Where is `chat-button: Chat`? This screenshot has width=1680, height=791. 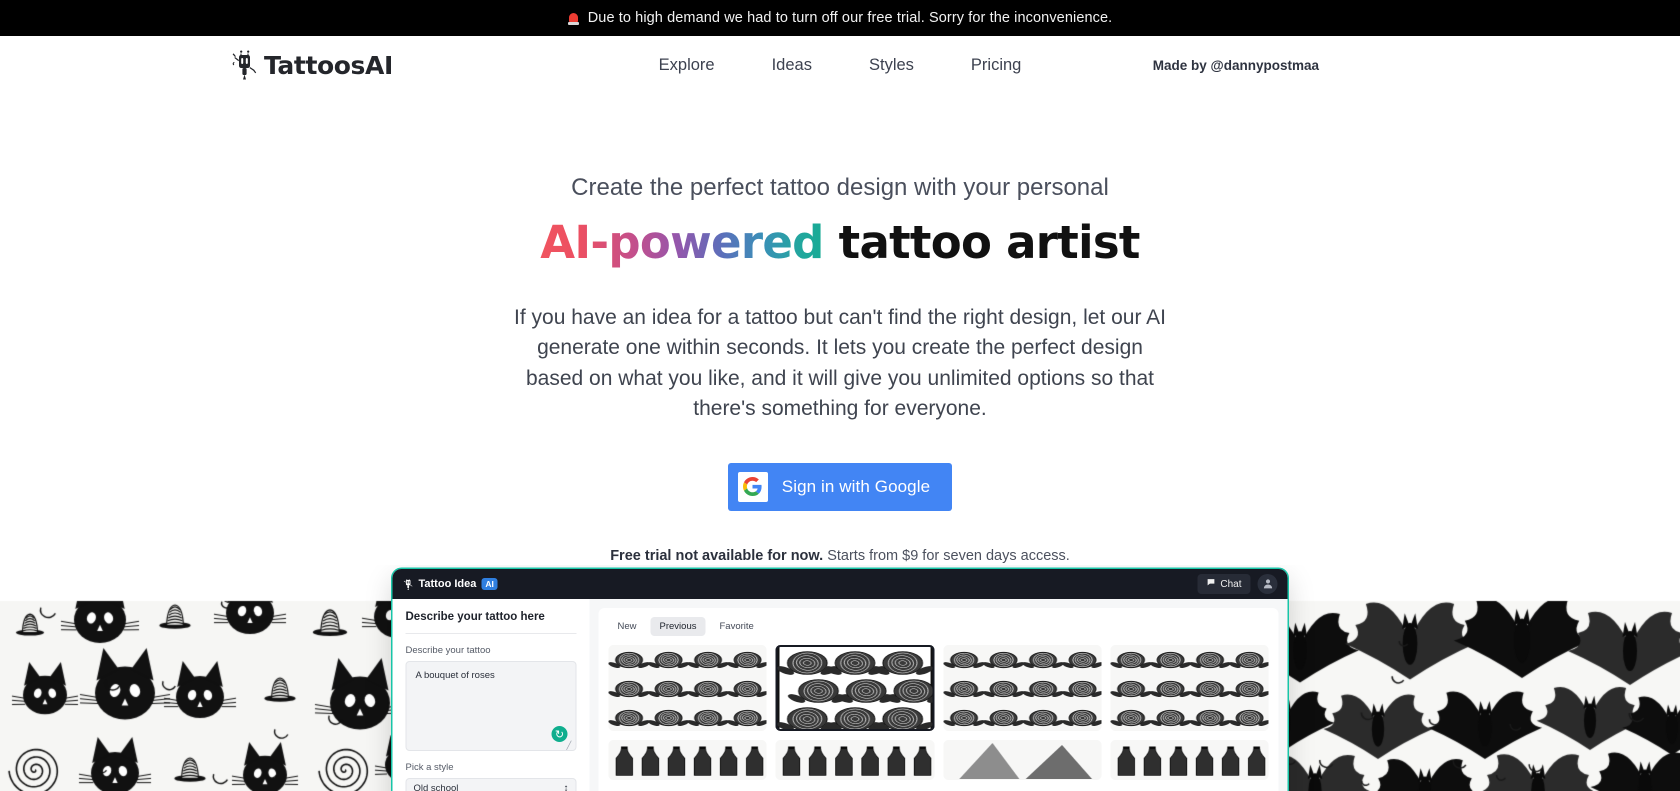 chat-button: Chat is located at coordinates (1224, 584).